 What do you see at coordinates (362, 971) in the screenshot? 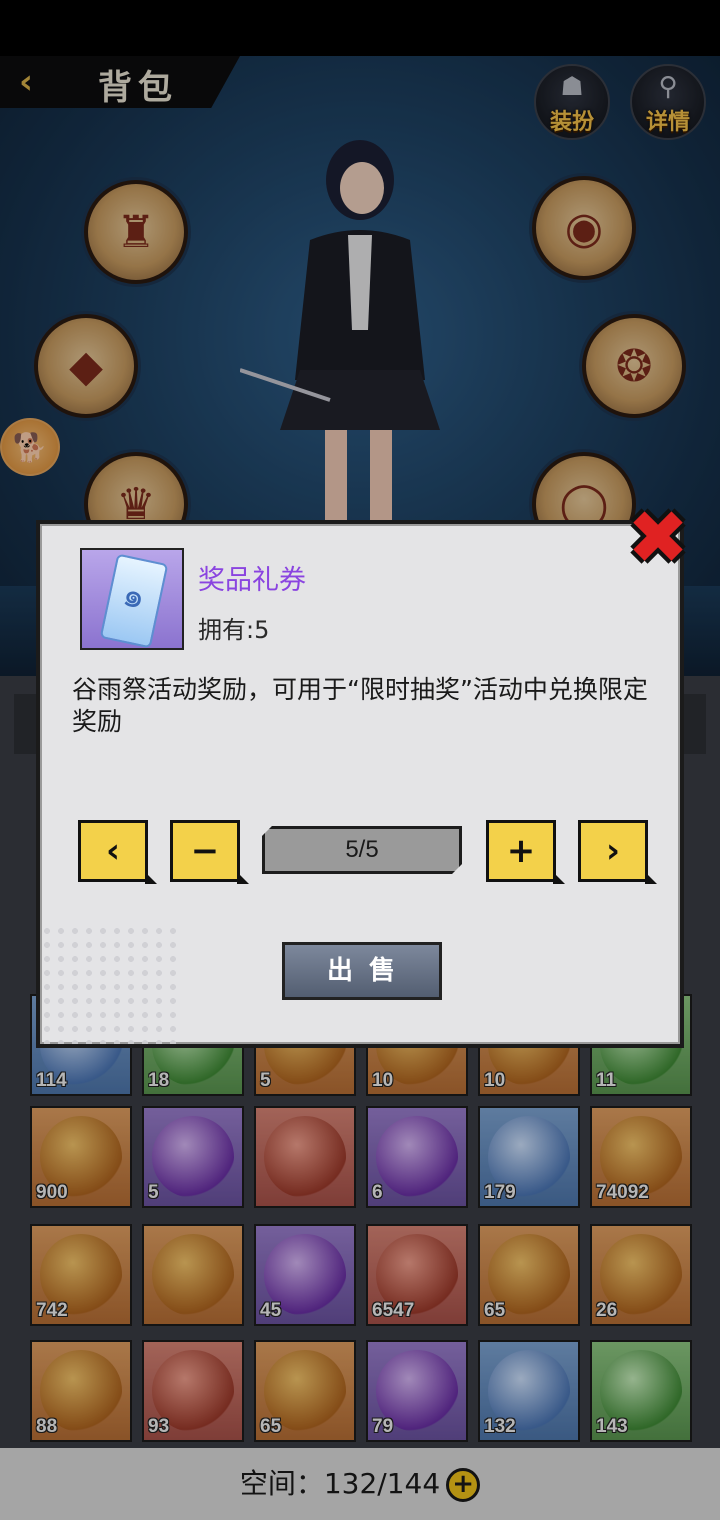
I see `sell-button: 出售` at bounding box center [362, 971].